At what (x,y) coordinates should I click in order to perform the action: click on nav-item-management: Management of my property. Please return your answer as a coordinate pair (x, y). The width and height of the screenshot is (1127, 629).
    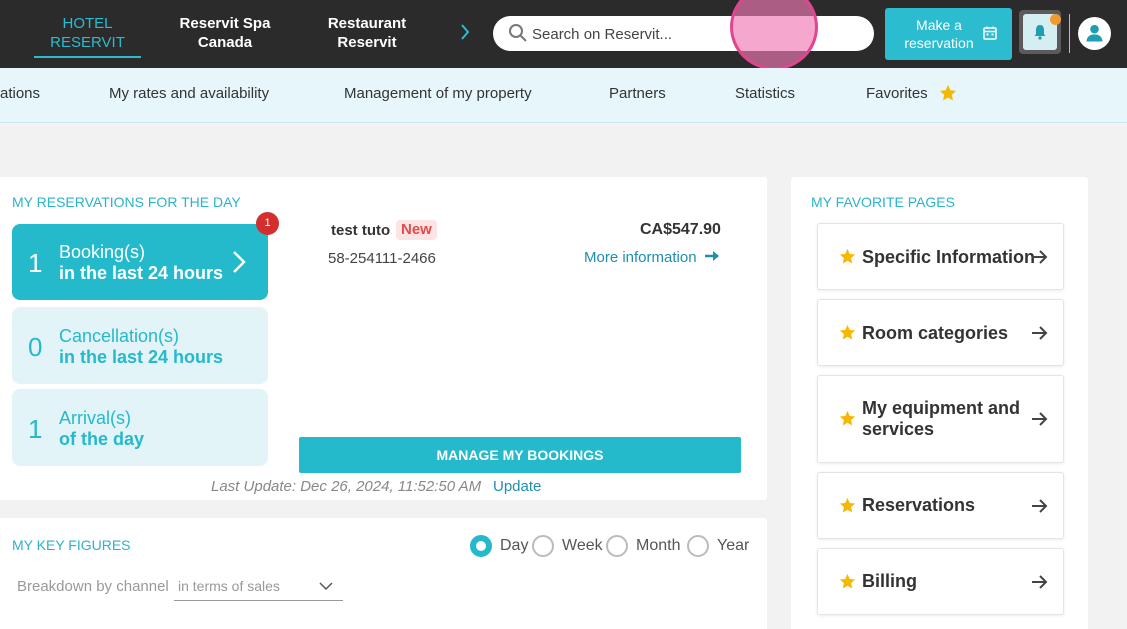
    Looking at the image, I should click on (438, 93).